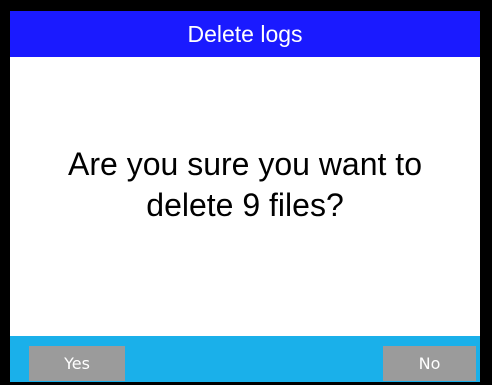  What do you see at coordinates (245, 34) in the screenshot?
I see `dialog-title: Delete logs` at bounding box center [245, 34].